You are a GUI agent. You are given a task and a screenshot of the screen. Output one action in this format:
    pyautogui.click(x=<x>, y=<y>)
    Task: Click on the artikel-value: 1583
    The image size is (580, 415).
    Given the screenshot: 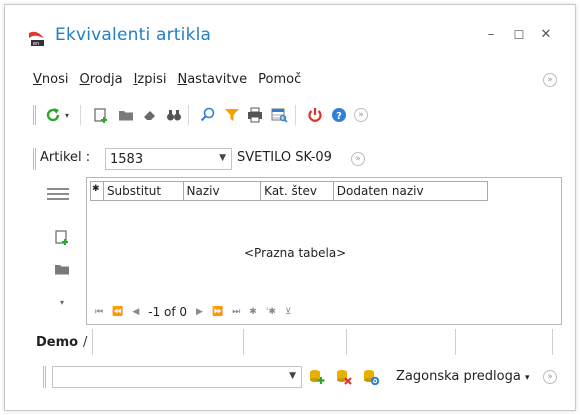 What is the action you would take?
    pyautogui.click(x=127, y=159)
    